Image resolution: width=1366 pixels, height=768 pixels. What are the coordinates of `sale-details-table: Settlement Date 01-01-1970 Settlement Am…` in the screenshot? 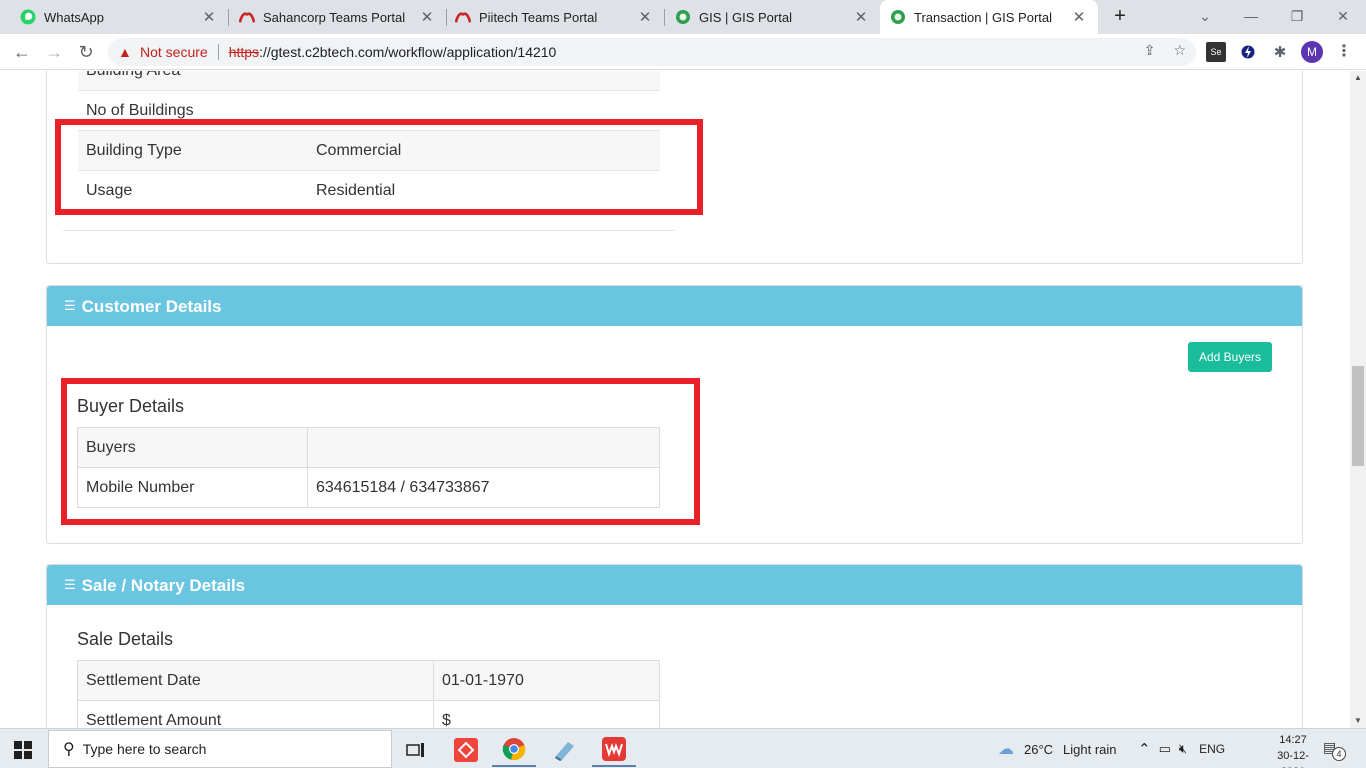 It's located at (368, 694).